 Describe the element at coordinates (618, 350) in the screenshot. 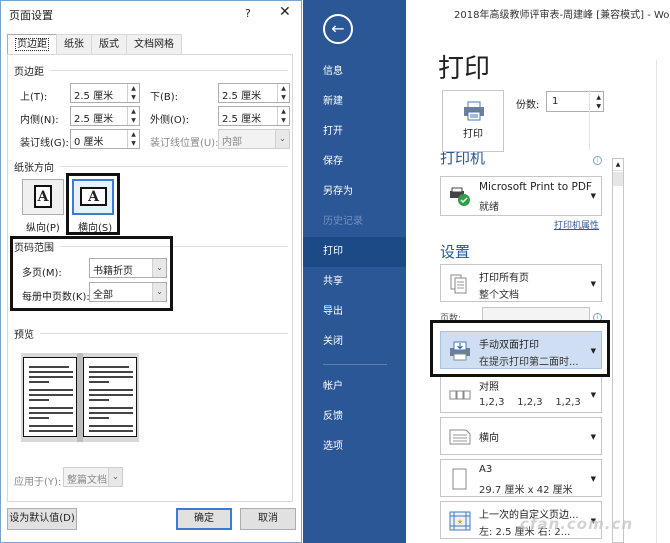

I see `settings-scrollbar: ▲` at that location.